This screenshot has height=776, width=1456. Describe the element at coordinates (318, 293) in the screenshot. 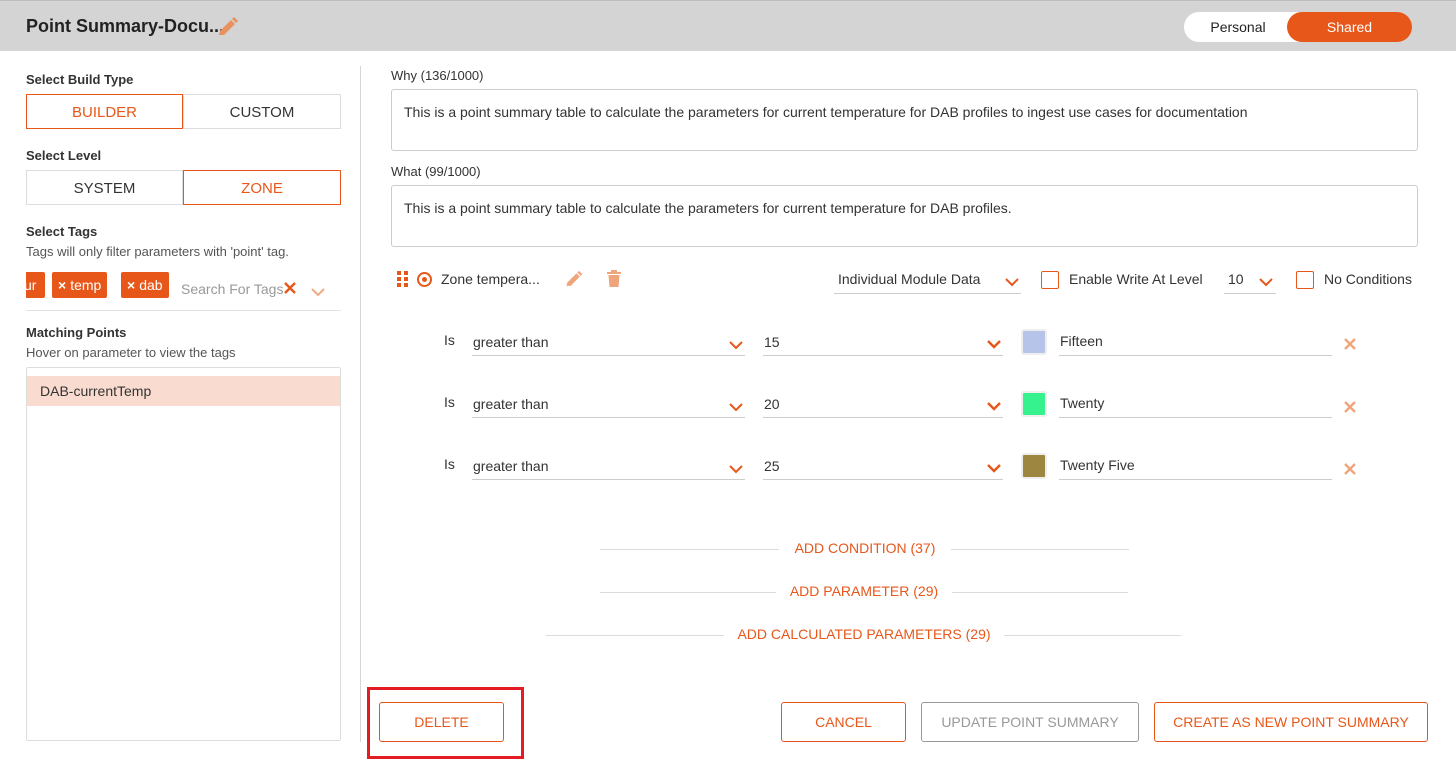

I see `tags-chevron-down-icon` at that location.